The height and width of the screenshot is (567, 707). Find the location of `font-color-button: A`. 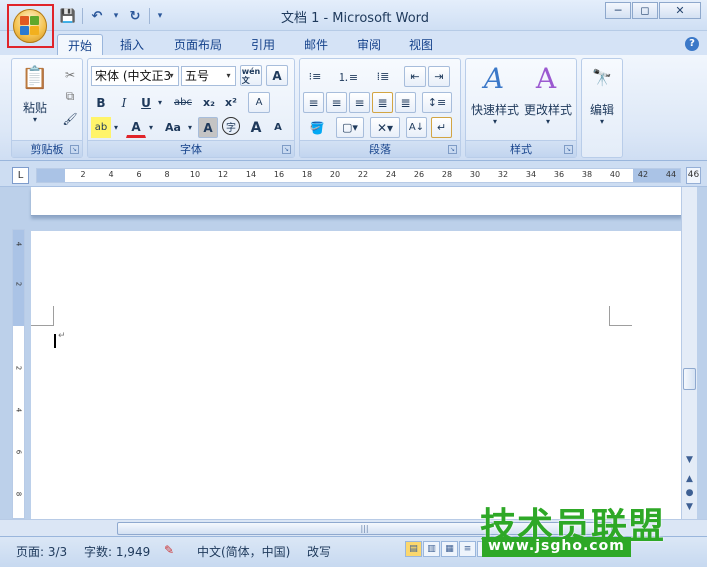

font-color-button: A is located at coordinates (136, 127).